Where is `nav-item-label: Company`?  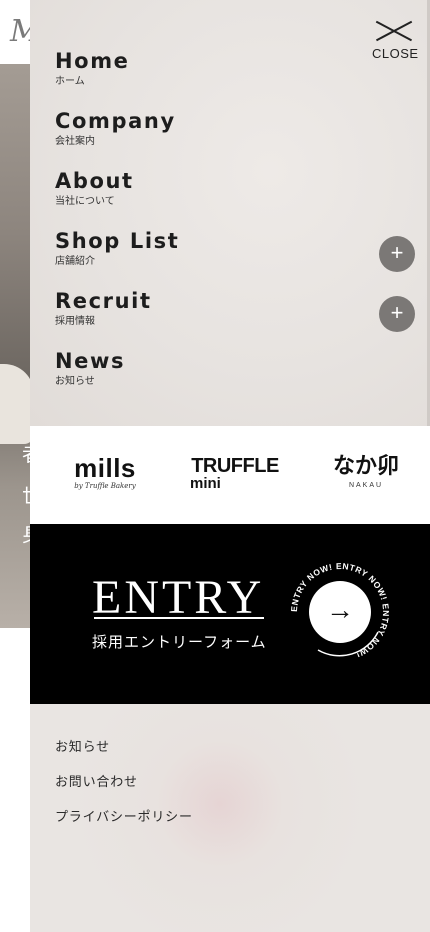
nav-item-label: Company is located at coordinates (115, 121).